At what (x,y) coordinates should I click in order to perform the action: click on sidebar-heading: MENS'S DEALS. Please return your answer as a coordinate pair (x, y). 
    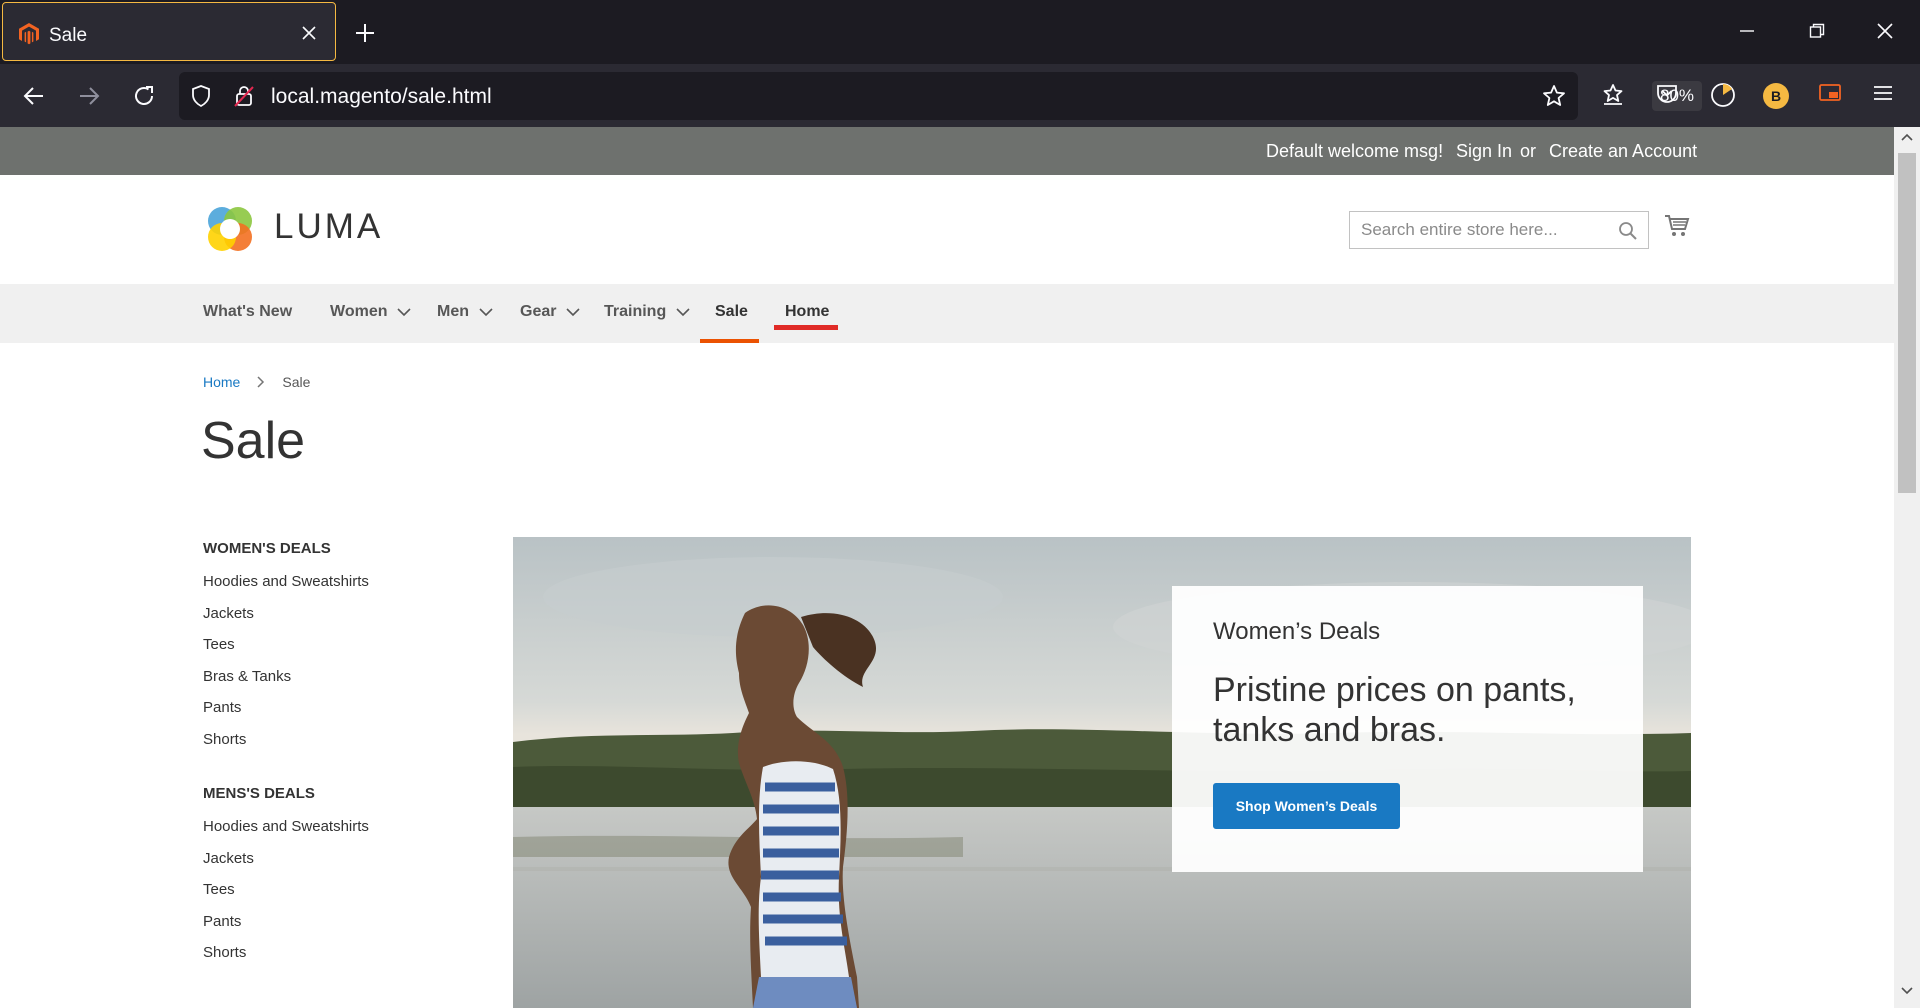
    Looking at the image, I should click on (259, 793).